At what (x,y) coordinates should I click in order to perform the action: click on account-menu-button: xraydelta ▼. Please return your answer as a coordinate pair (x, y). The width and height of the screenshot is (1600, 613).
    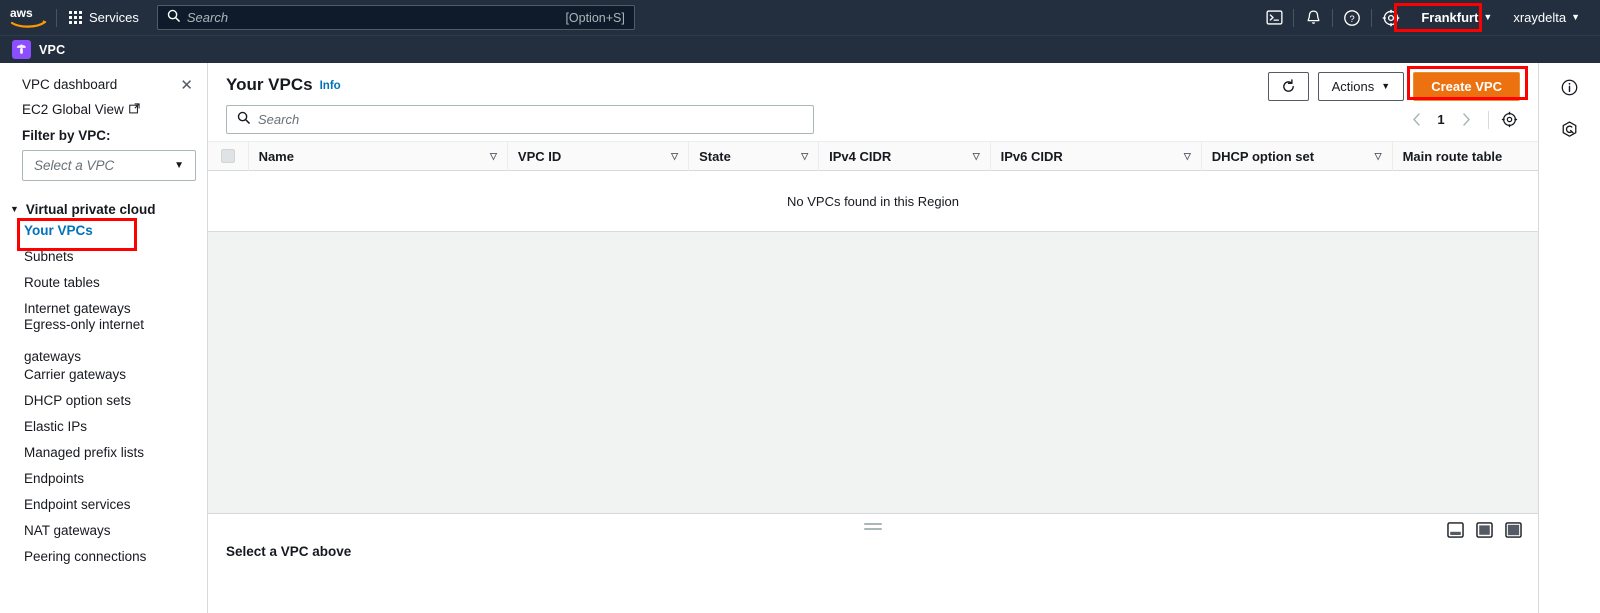
    Looking at the image, I should click on (1546, 17).